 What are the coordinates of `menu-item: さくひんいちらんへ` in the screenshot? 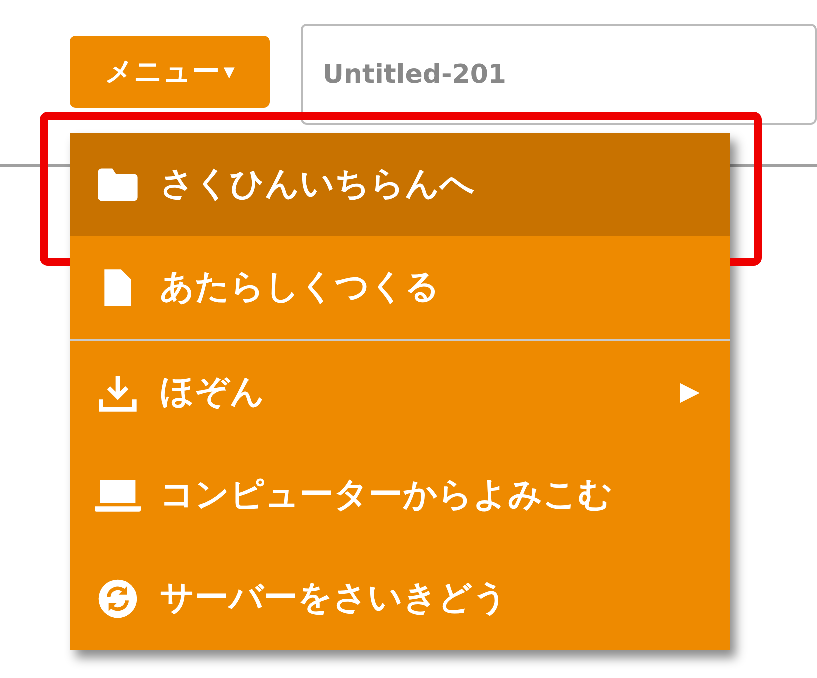 It's located at (400, 184).